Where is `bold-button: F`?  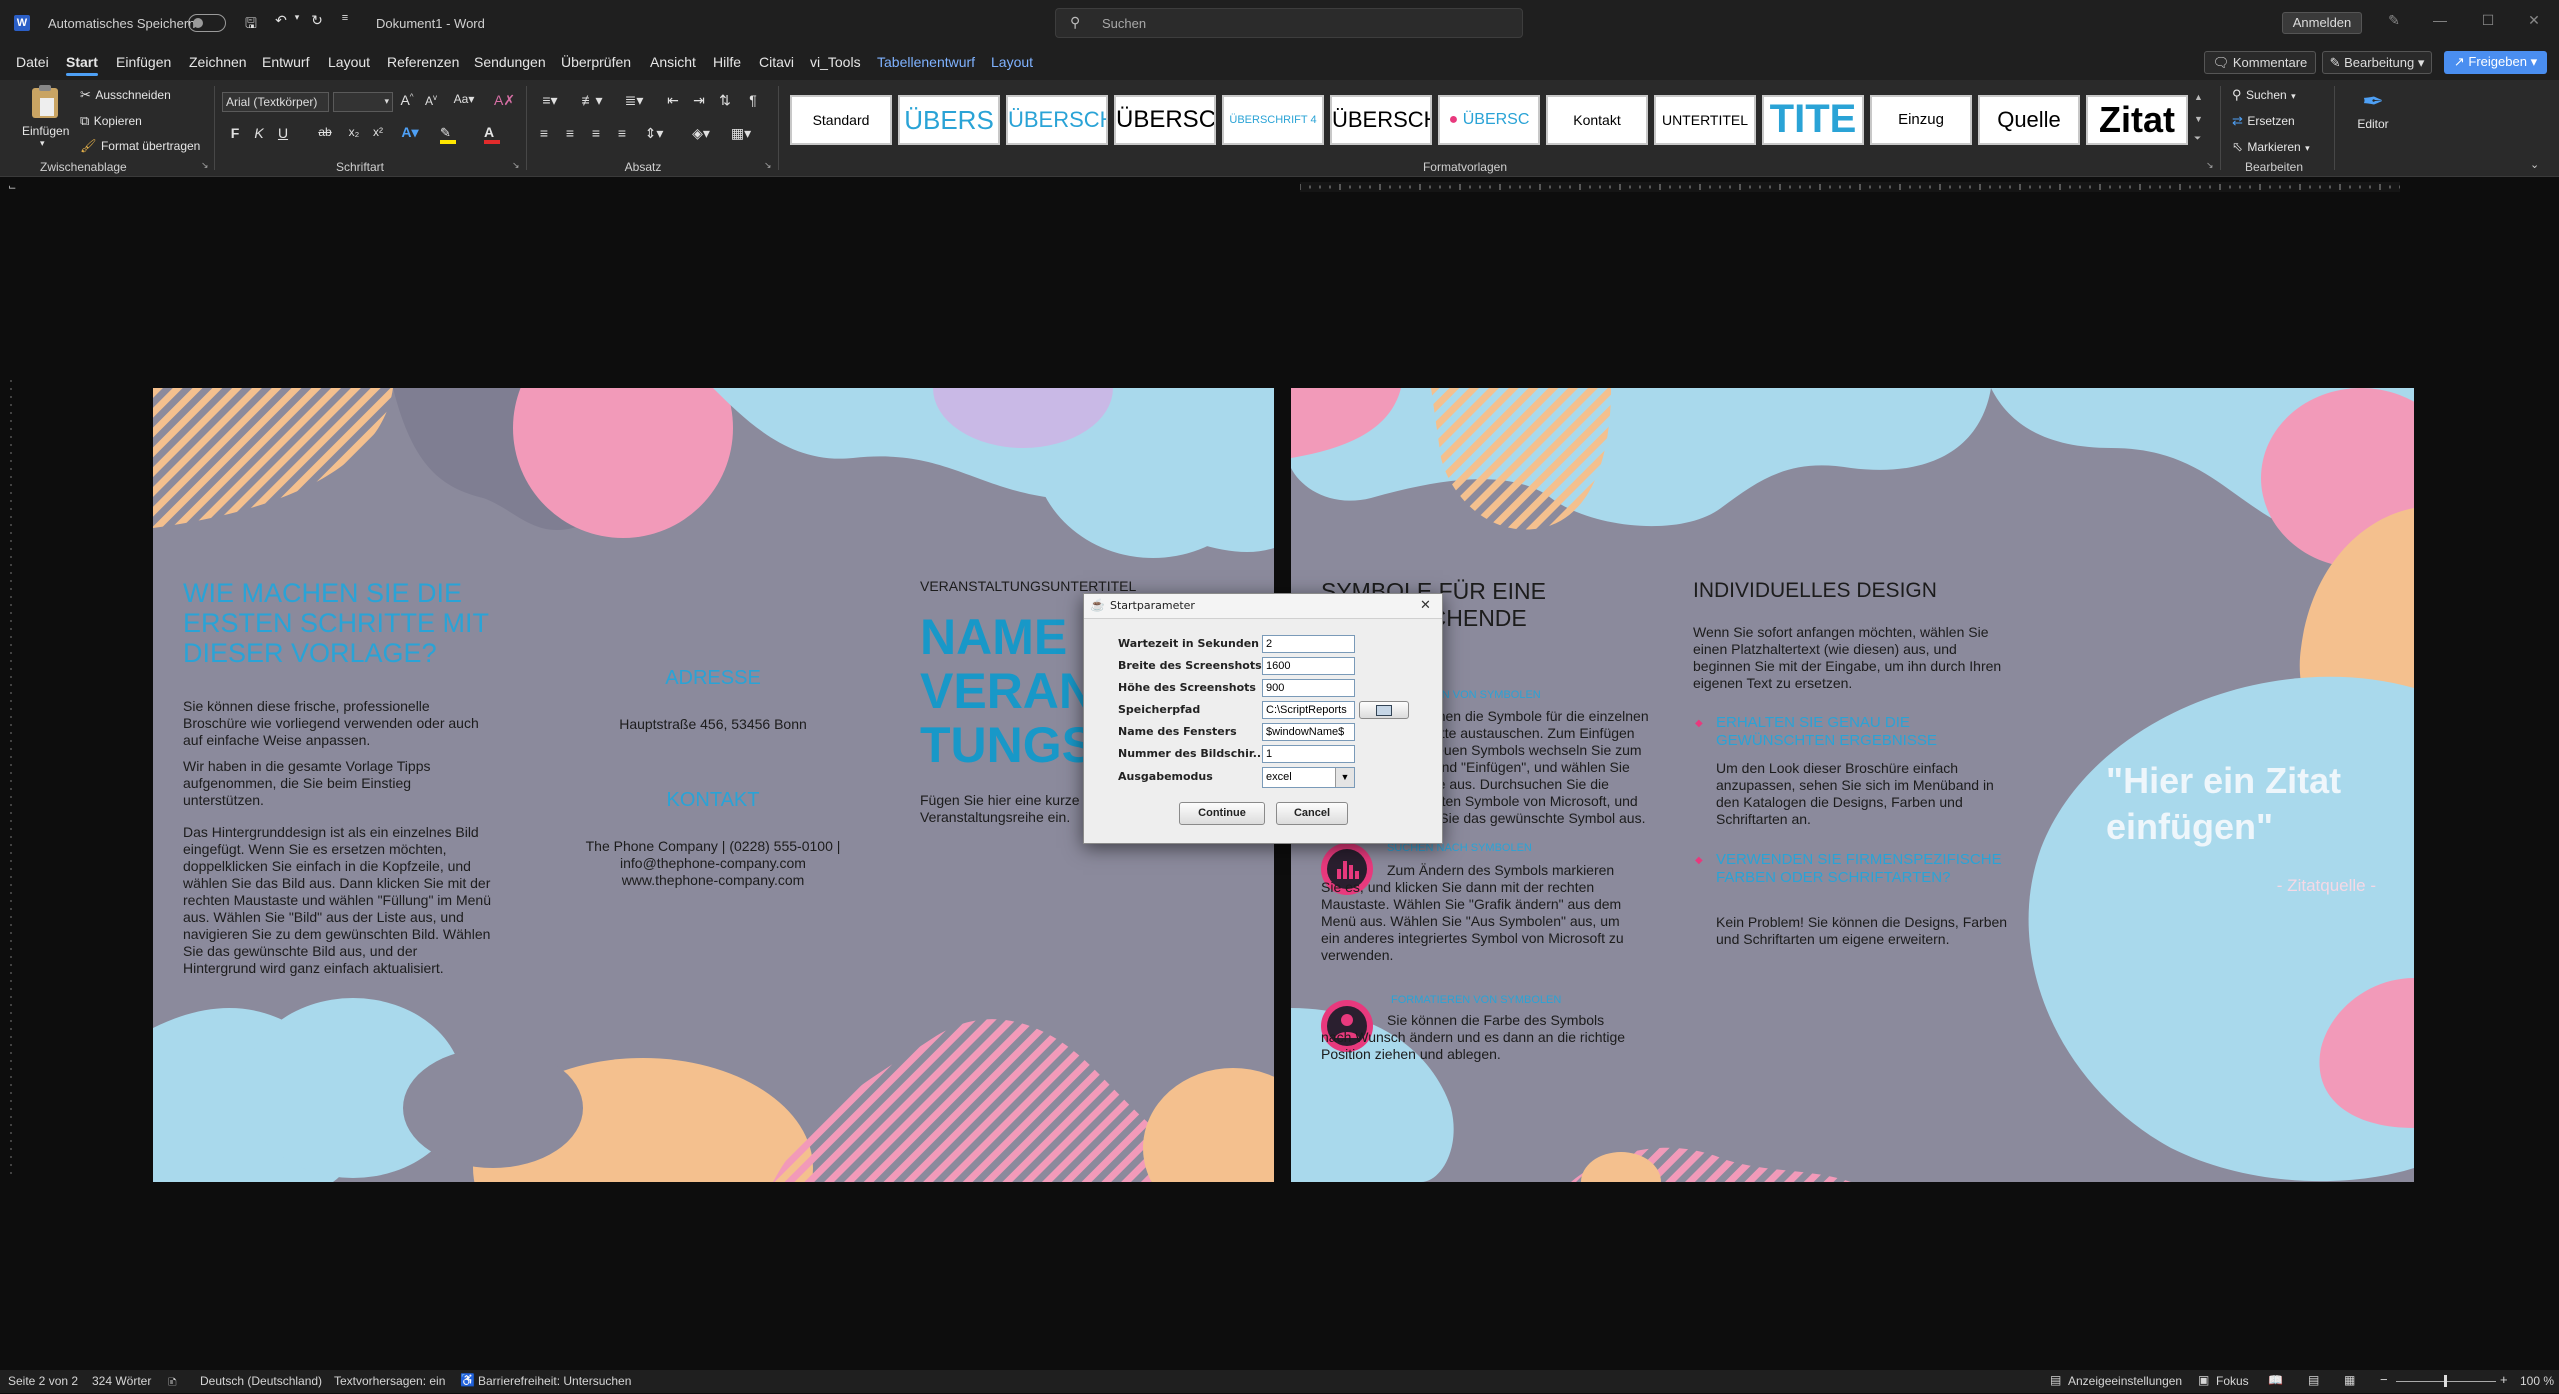 bold-button: F is located at coordinates (235, 133).